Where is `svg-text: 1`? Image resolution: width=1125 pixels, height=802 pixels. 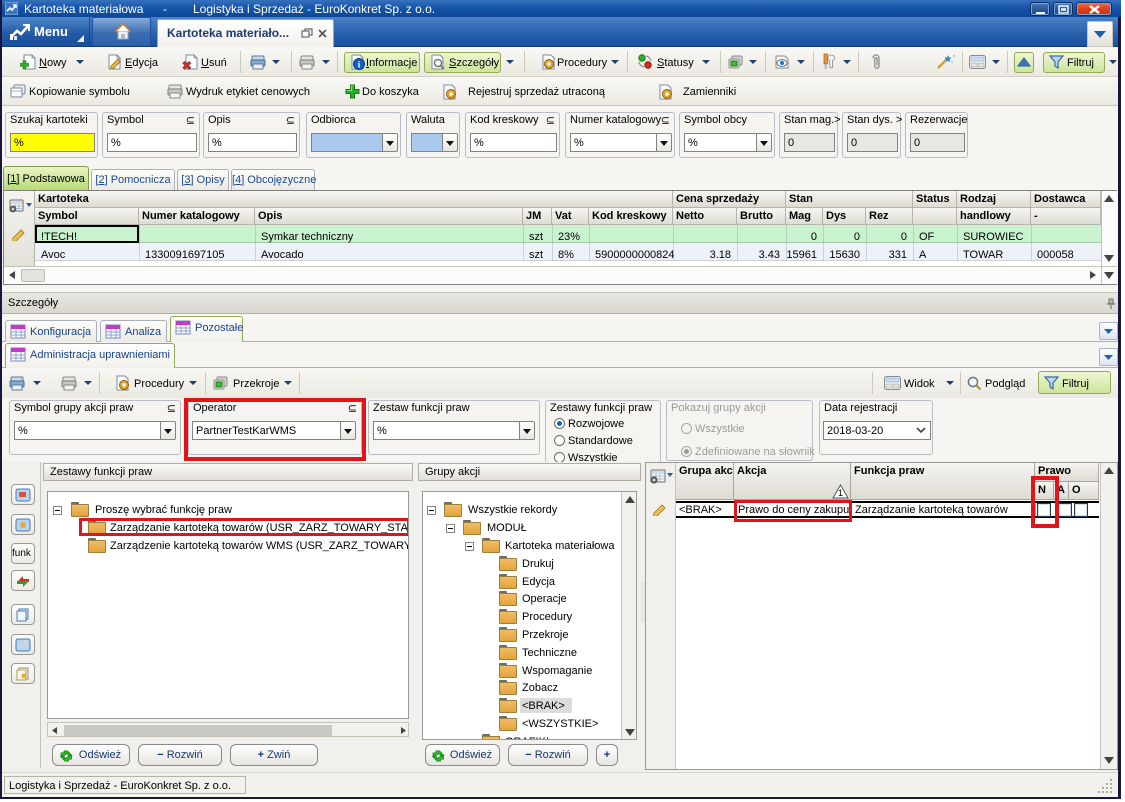 svg-text: 1 is located at coordinates (840, 493).